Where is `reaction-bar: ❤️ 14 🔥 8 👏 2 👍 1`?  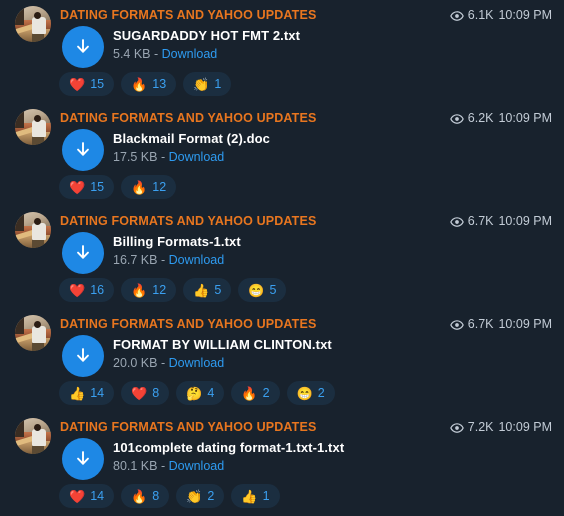
reaction-bar: ❤️ 14 🔥 8 👏 2 👍 1 is located at coordinates (169, 496).